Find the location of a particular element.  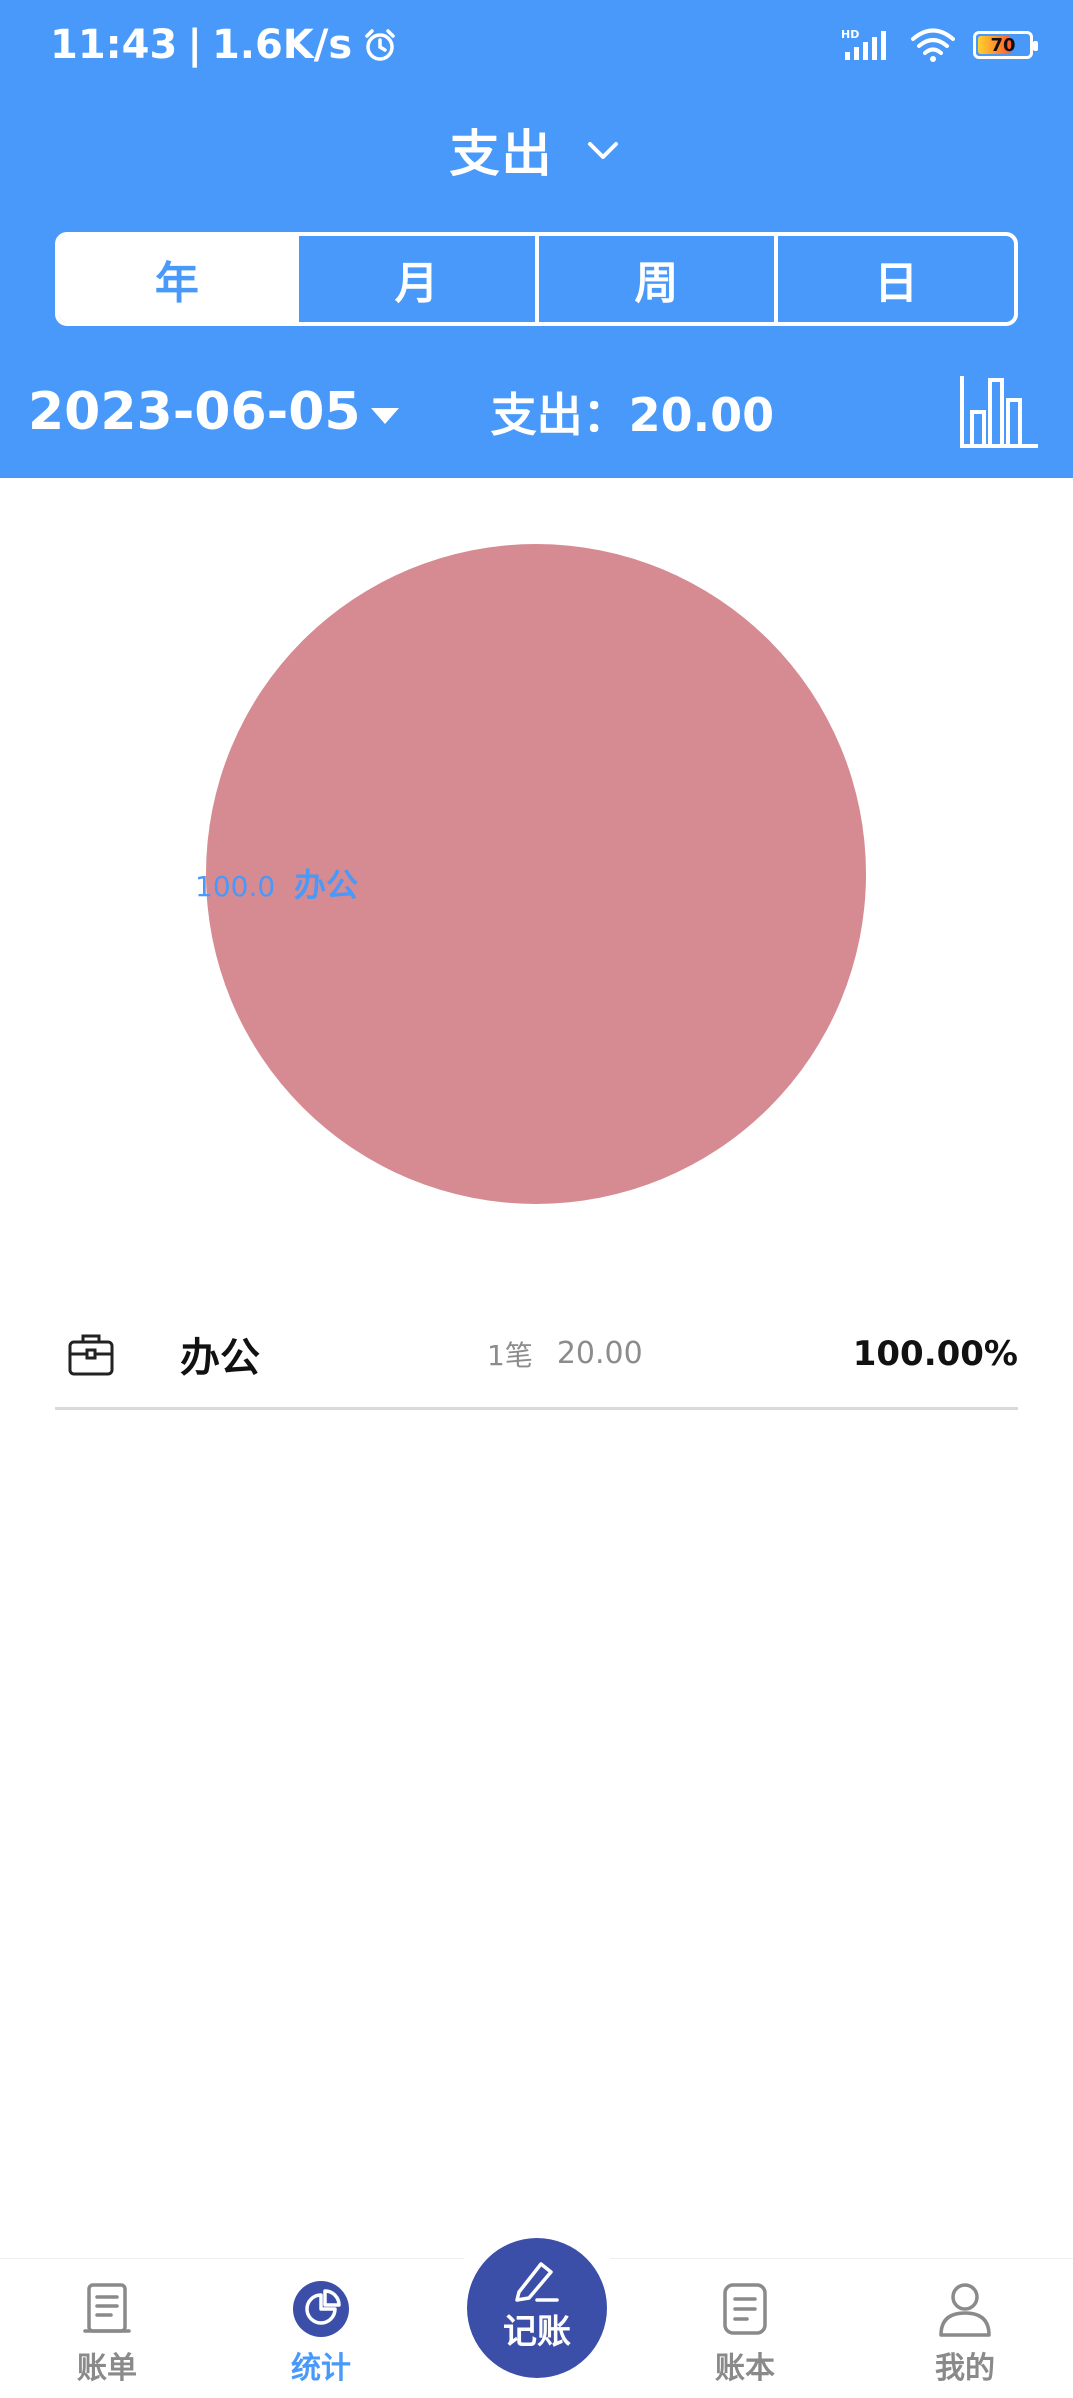

tab-statistics: 统计 is located at coordinates (321, 2334).